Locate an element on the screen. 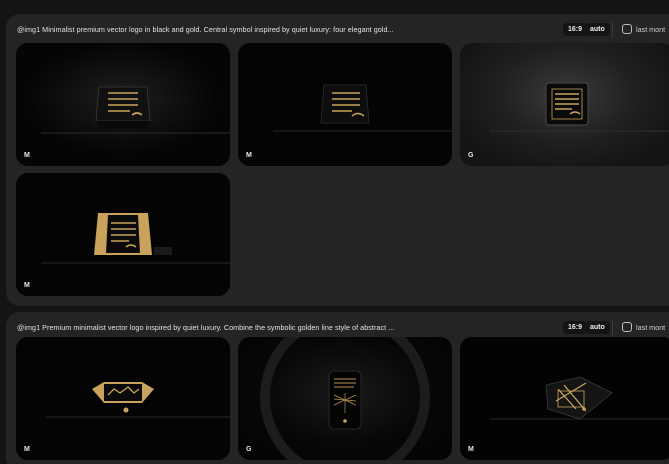  generated-image-7: M is located at coordinates (564, 398).